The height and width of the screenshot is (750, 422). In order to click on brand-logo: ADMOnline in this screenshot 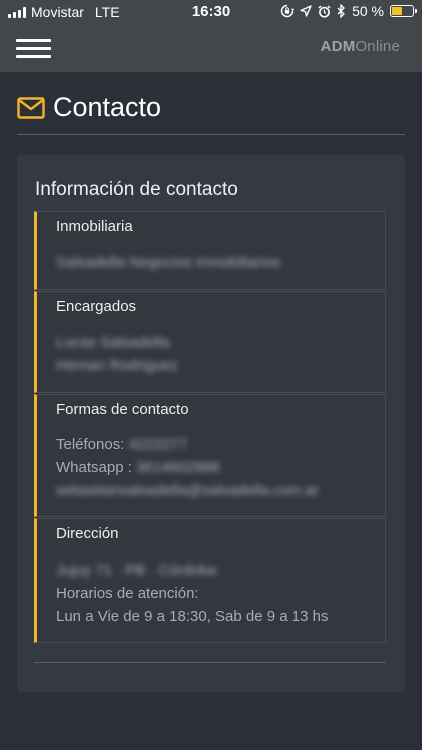, I will do `click(360, 46)`.